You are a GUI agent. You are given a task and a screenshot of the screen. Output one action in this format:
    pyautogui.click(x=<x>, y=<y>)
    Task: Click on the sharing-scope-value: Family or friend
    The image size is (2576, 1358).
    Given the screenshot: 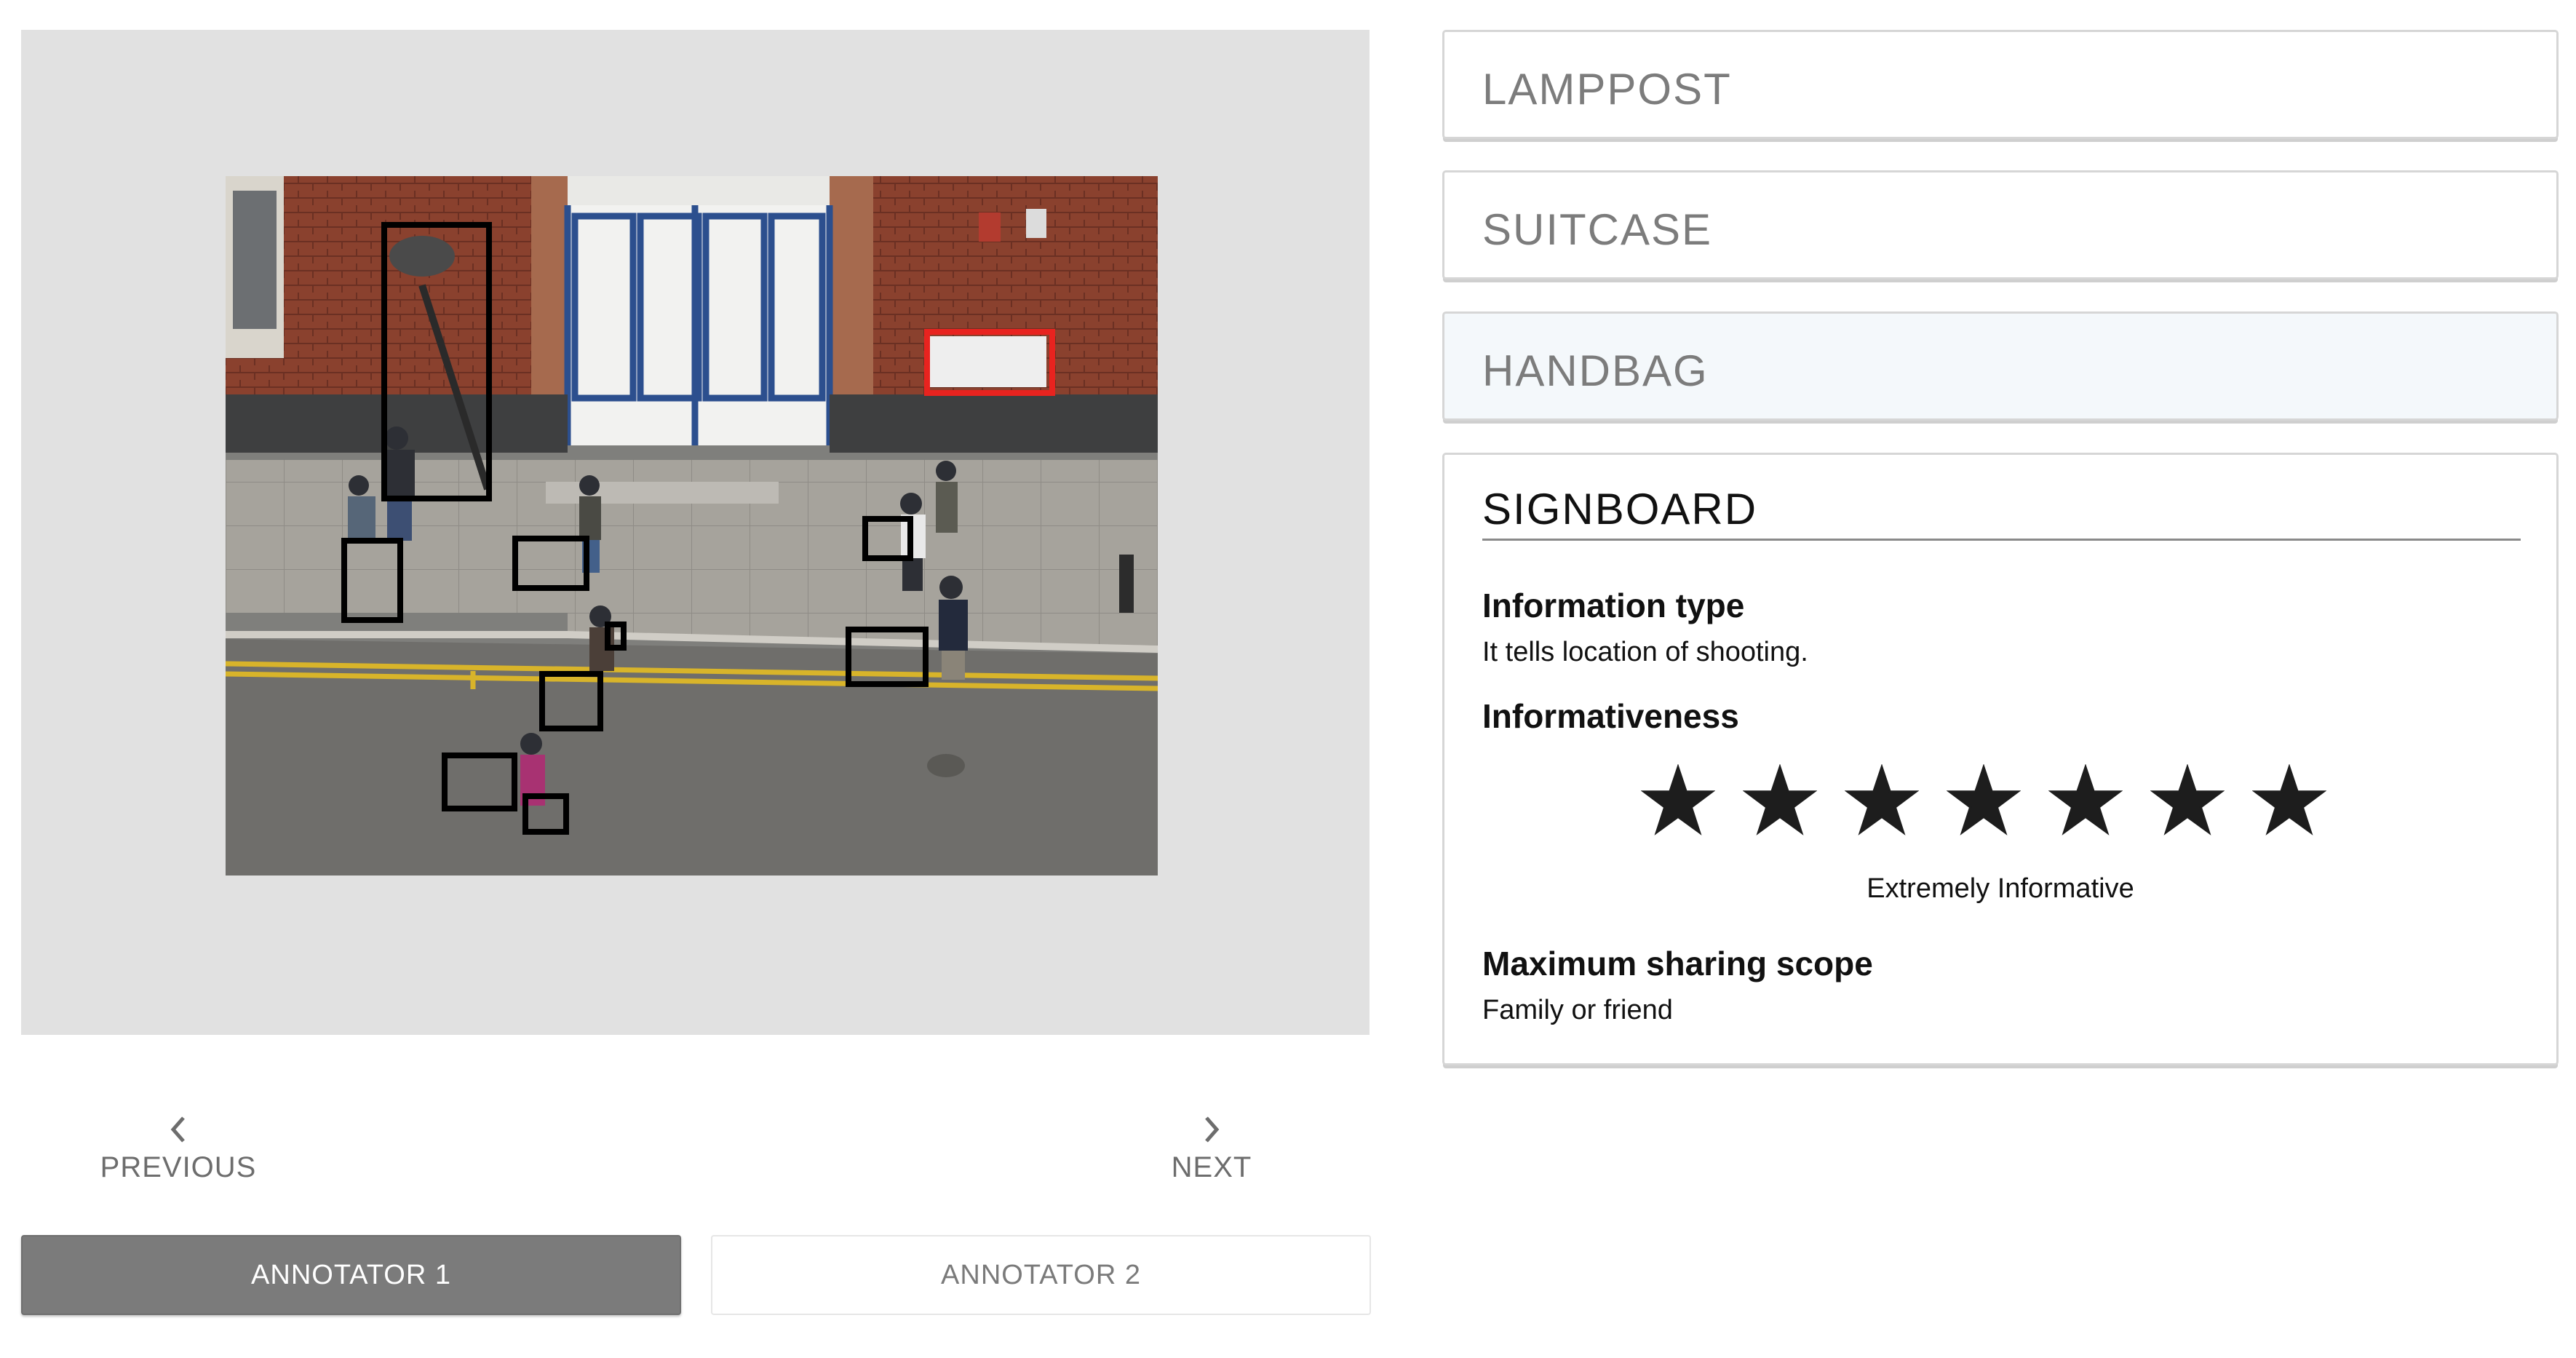 What is the action you would take?
    pyautogui.click(x=1578, y=1010)
    